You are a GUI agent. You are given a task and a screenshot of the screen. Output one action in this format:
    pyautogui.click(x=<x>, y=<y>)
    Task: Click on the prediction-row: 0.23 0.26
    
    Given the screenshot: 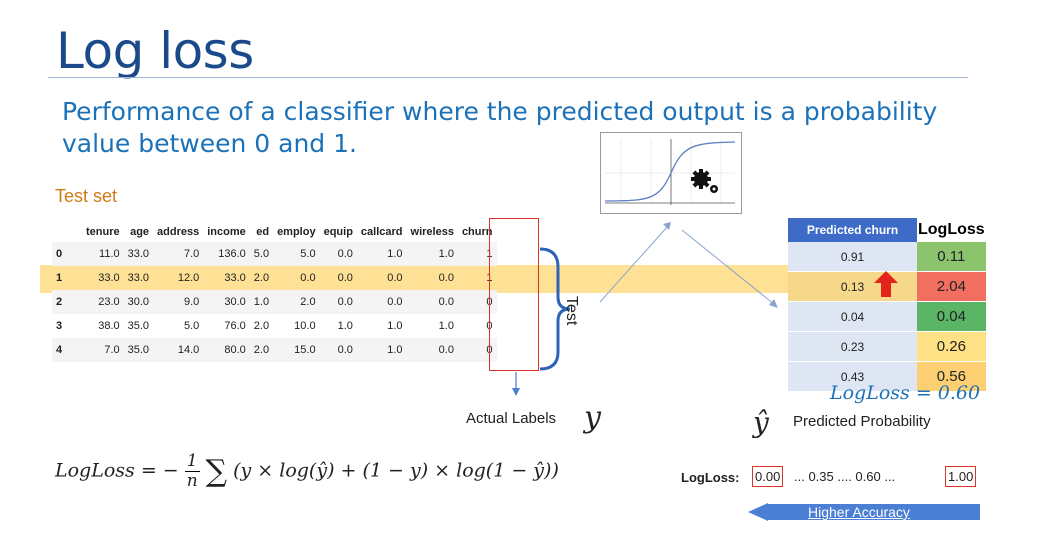 What is the action you would take?
    pyautogui.click(x=887, y=346)
    